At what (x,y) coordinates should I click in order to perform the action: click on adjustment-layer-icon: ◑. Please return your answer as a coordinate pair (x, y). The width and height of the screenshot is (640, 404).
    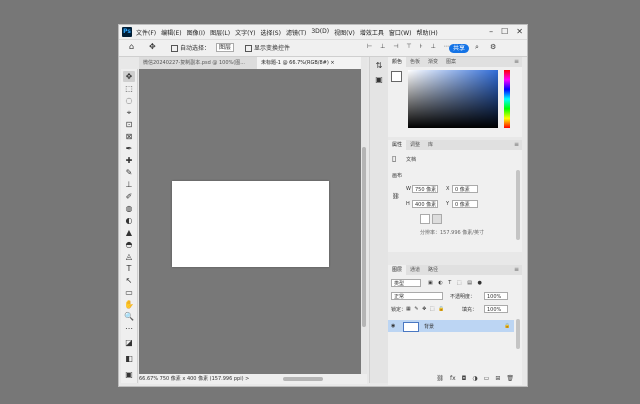
    Looking at the image, I should click on (474, 378).